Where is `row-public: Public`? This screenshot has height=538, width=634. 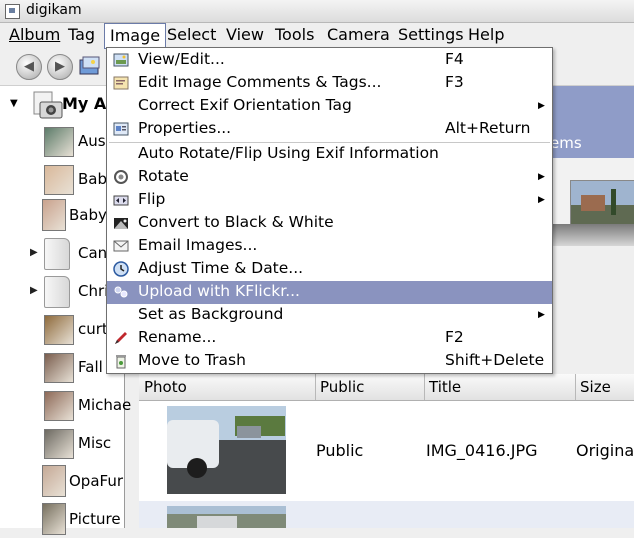 row-public: Public is located at coordinates (340, 450).